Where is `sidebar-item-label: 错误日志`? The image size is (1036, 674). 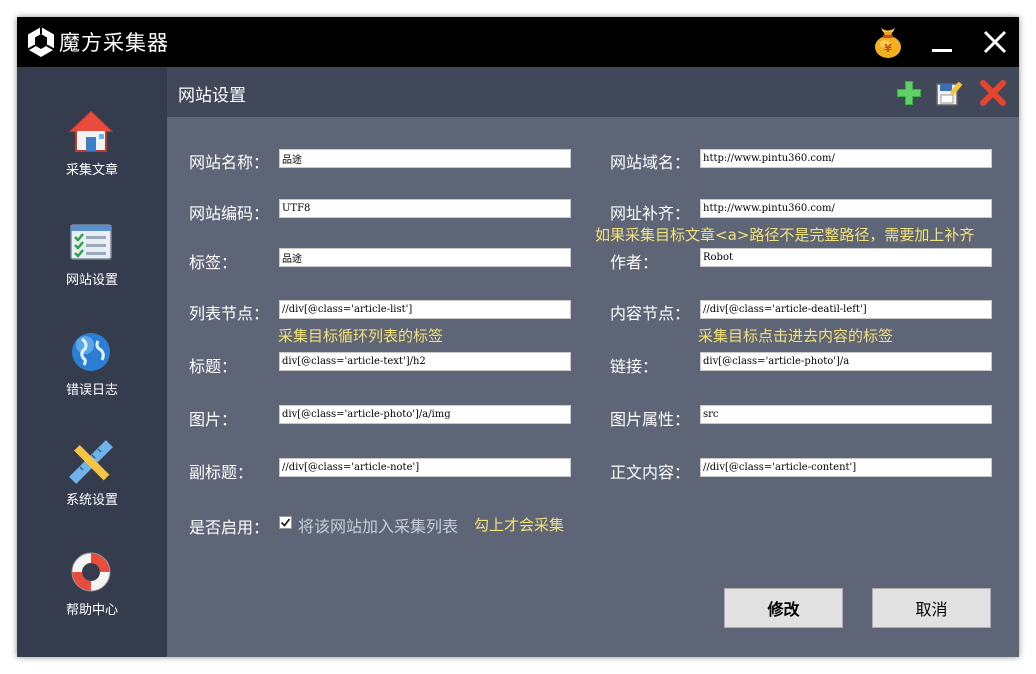 sidebar-item-label: 错误日志 is located at coordinates (91, 390).